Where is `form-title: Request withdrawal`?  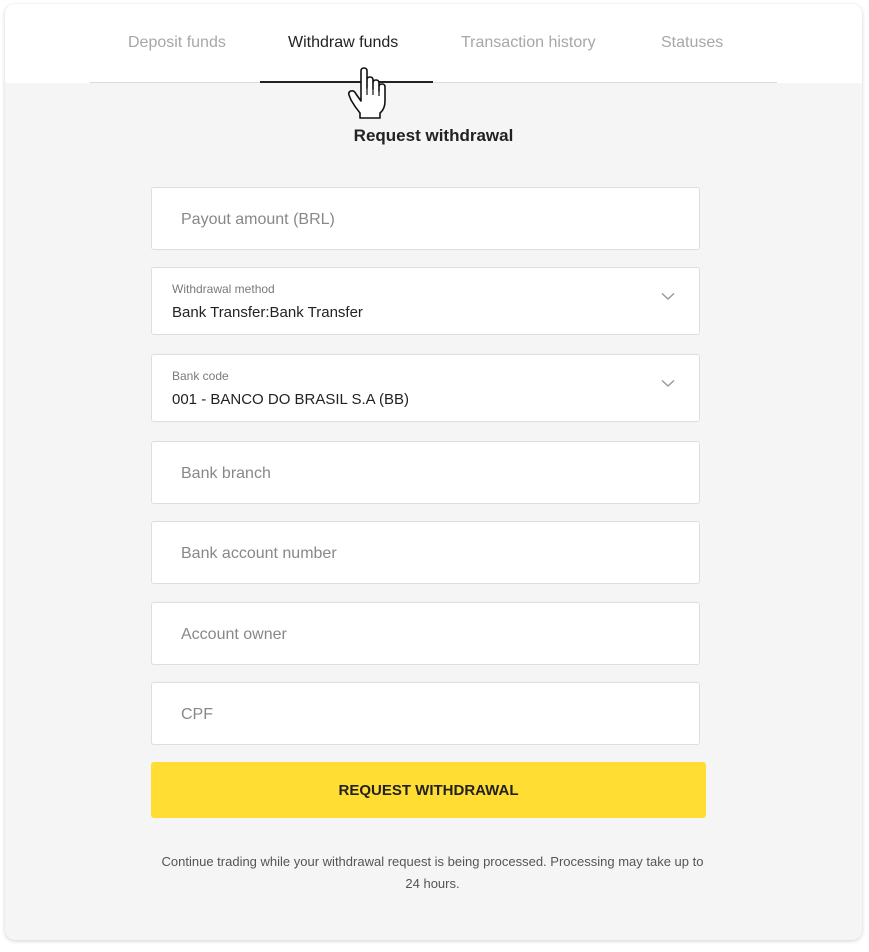
form-title: Request withdrawal is located at coordinates (433, 135).